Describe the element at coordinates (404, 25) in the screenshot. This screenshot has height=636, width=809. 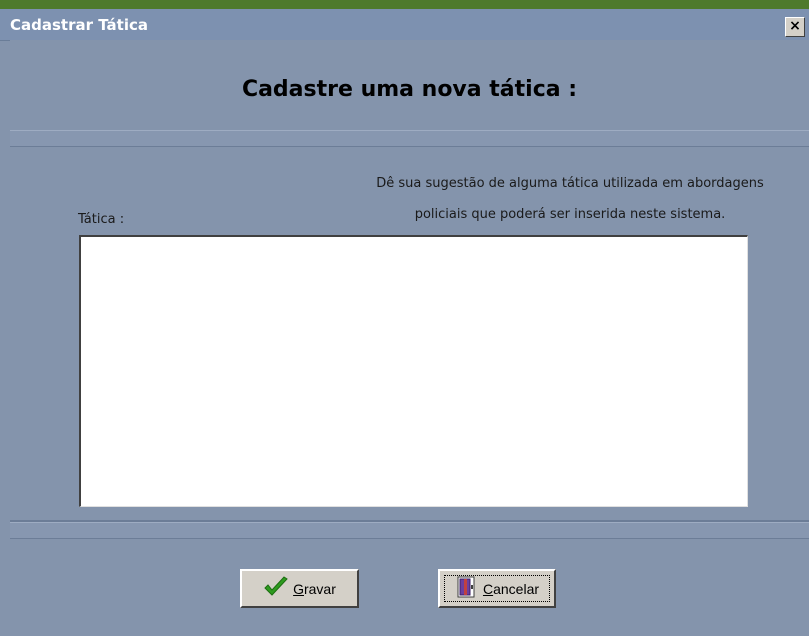
I see `title-bar: Cadastrar Tática ×` at that location.